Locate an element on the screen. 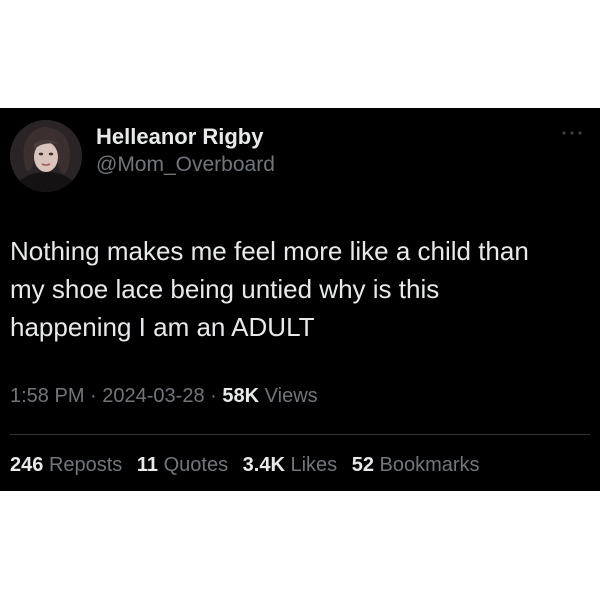 Image resolution: width=600 pixels, height=600 pixels. display-name: Helleanor Rigby is located at coordinates (185, 137).